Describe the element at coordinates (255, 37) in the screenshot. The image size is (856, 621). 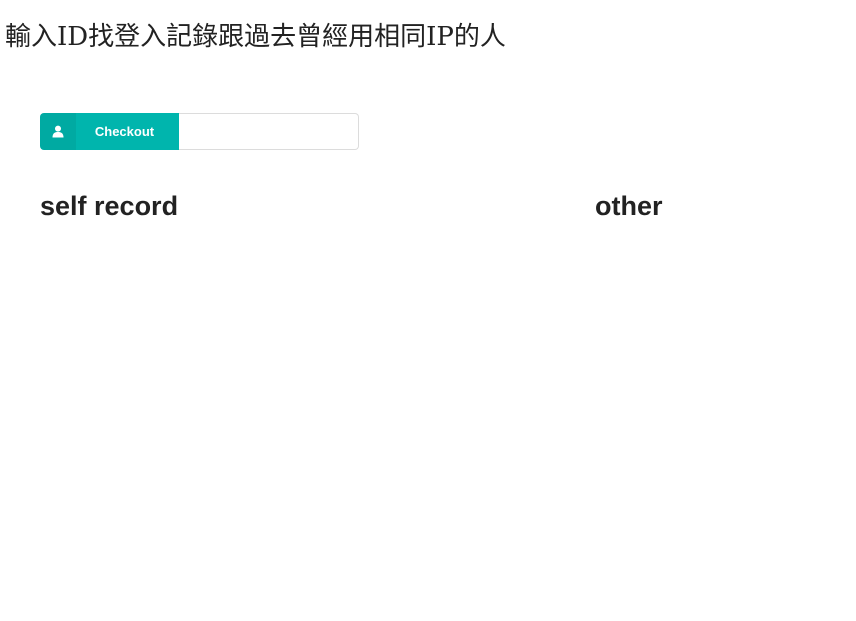
I see `page-title: 輸入ID找登入記錄跟過去曾經用相同IP的人` at that location.